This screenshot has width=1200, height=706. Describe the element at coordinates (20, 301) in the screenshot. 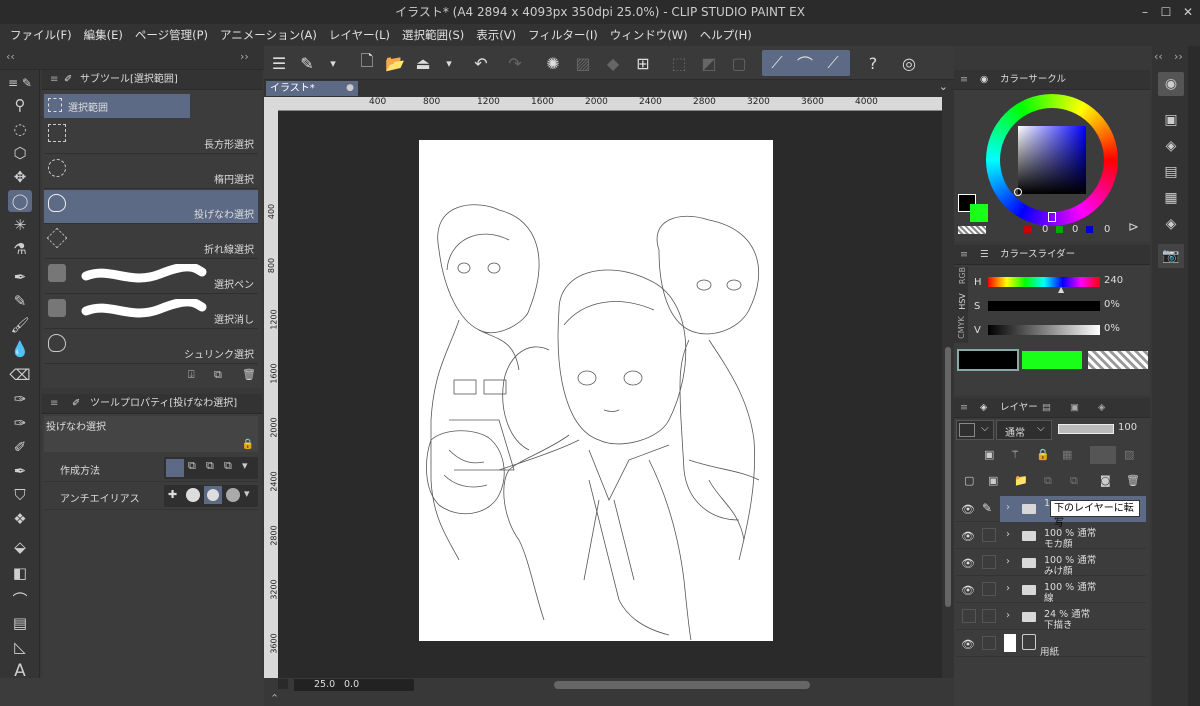

I see `pencil-icon: ✎` at that location.